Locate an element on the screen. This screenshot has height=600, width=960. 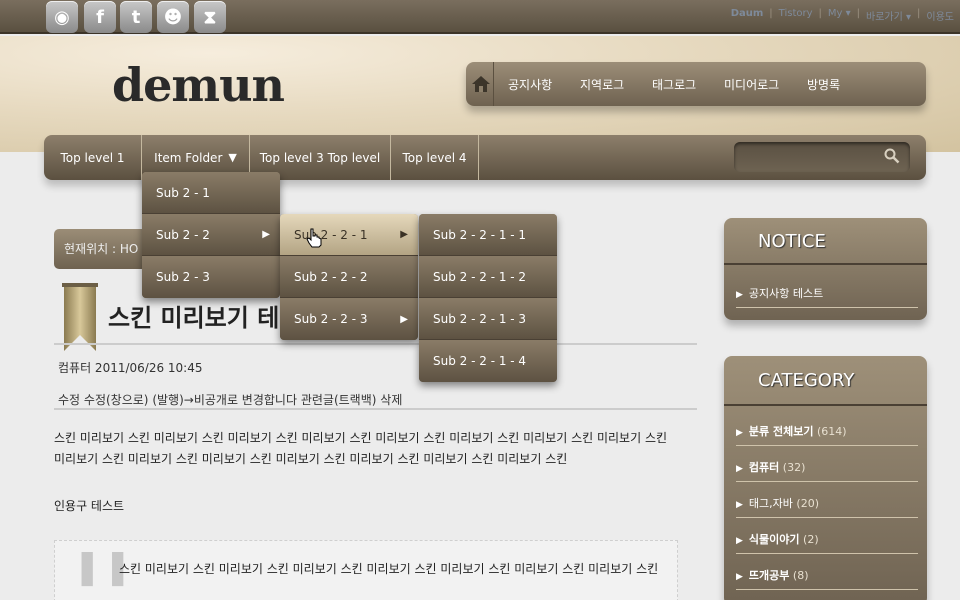
post-title: 스킨 미리보기 테 is located at coordinates (193, 315).